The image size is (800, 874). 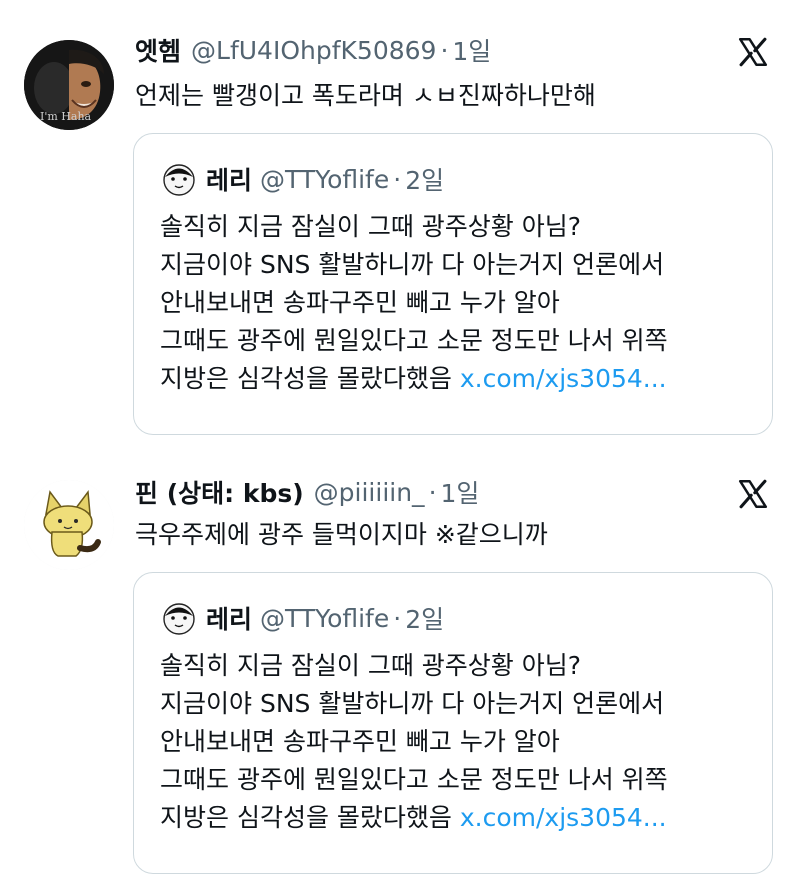 I want to click on avatar-cat-image, so click(x=69, y=525).